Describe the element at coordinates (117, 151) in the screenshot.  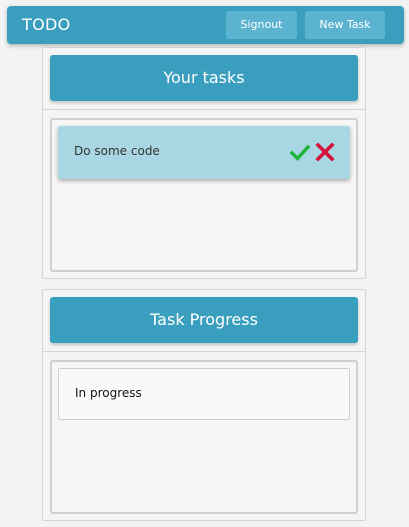
I see `task-text: Do some code` at that location.